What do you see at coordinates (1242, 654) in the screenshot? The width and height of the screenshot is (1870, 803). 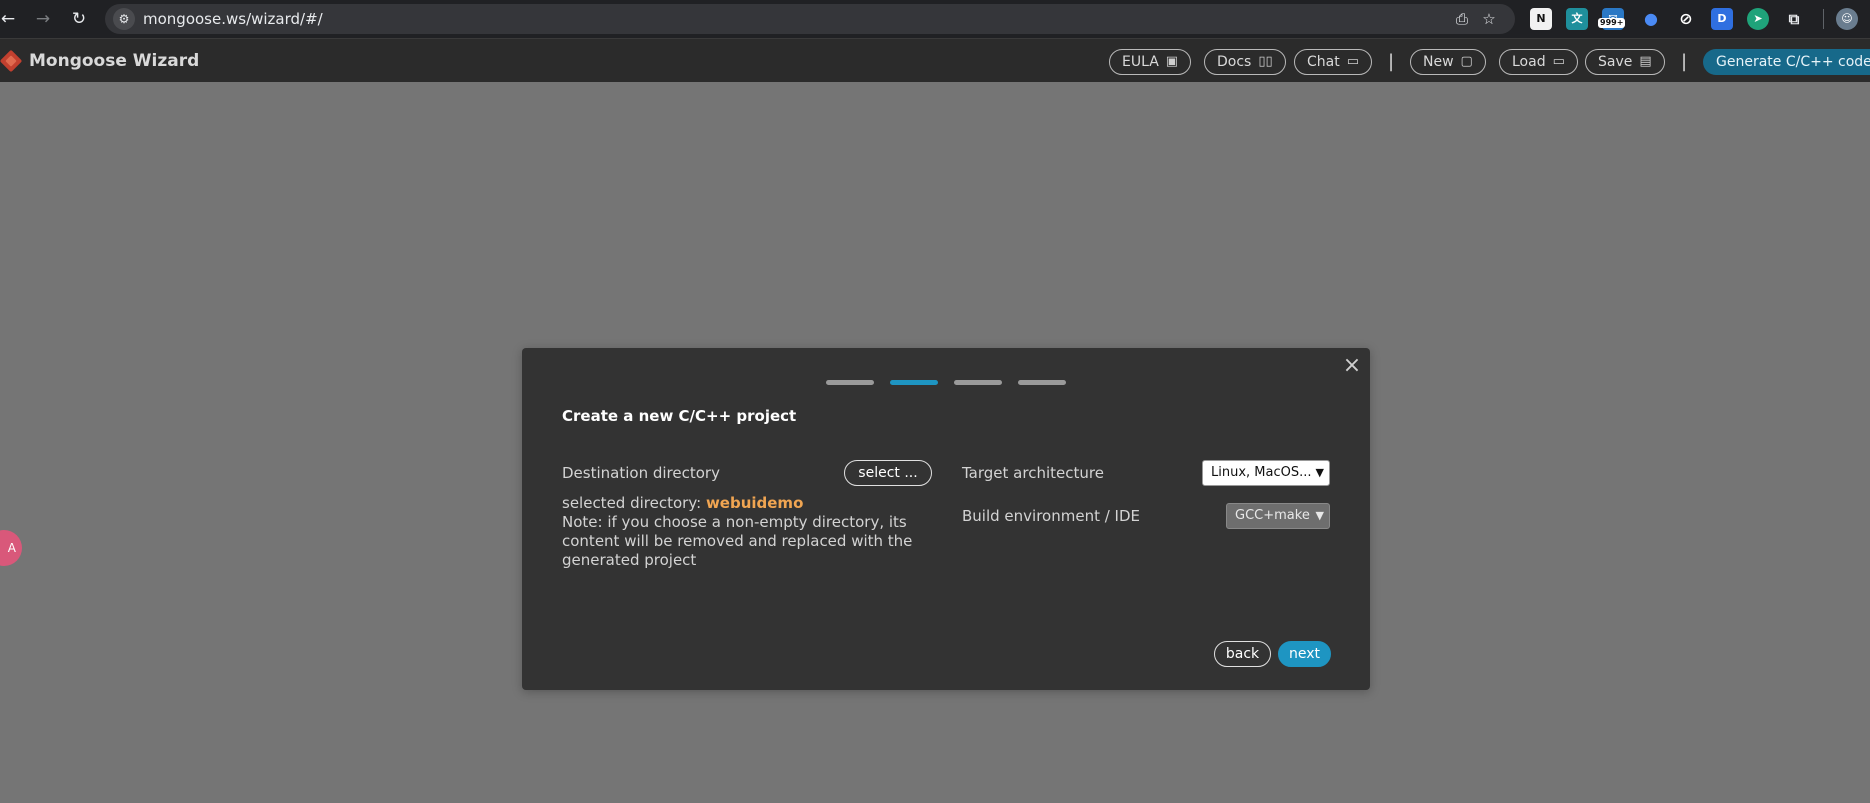 I see `back-button: back` at bounding box center [1242, 654].